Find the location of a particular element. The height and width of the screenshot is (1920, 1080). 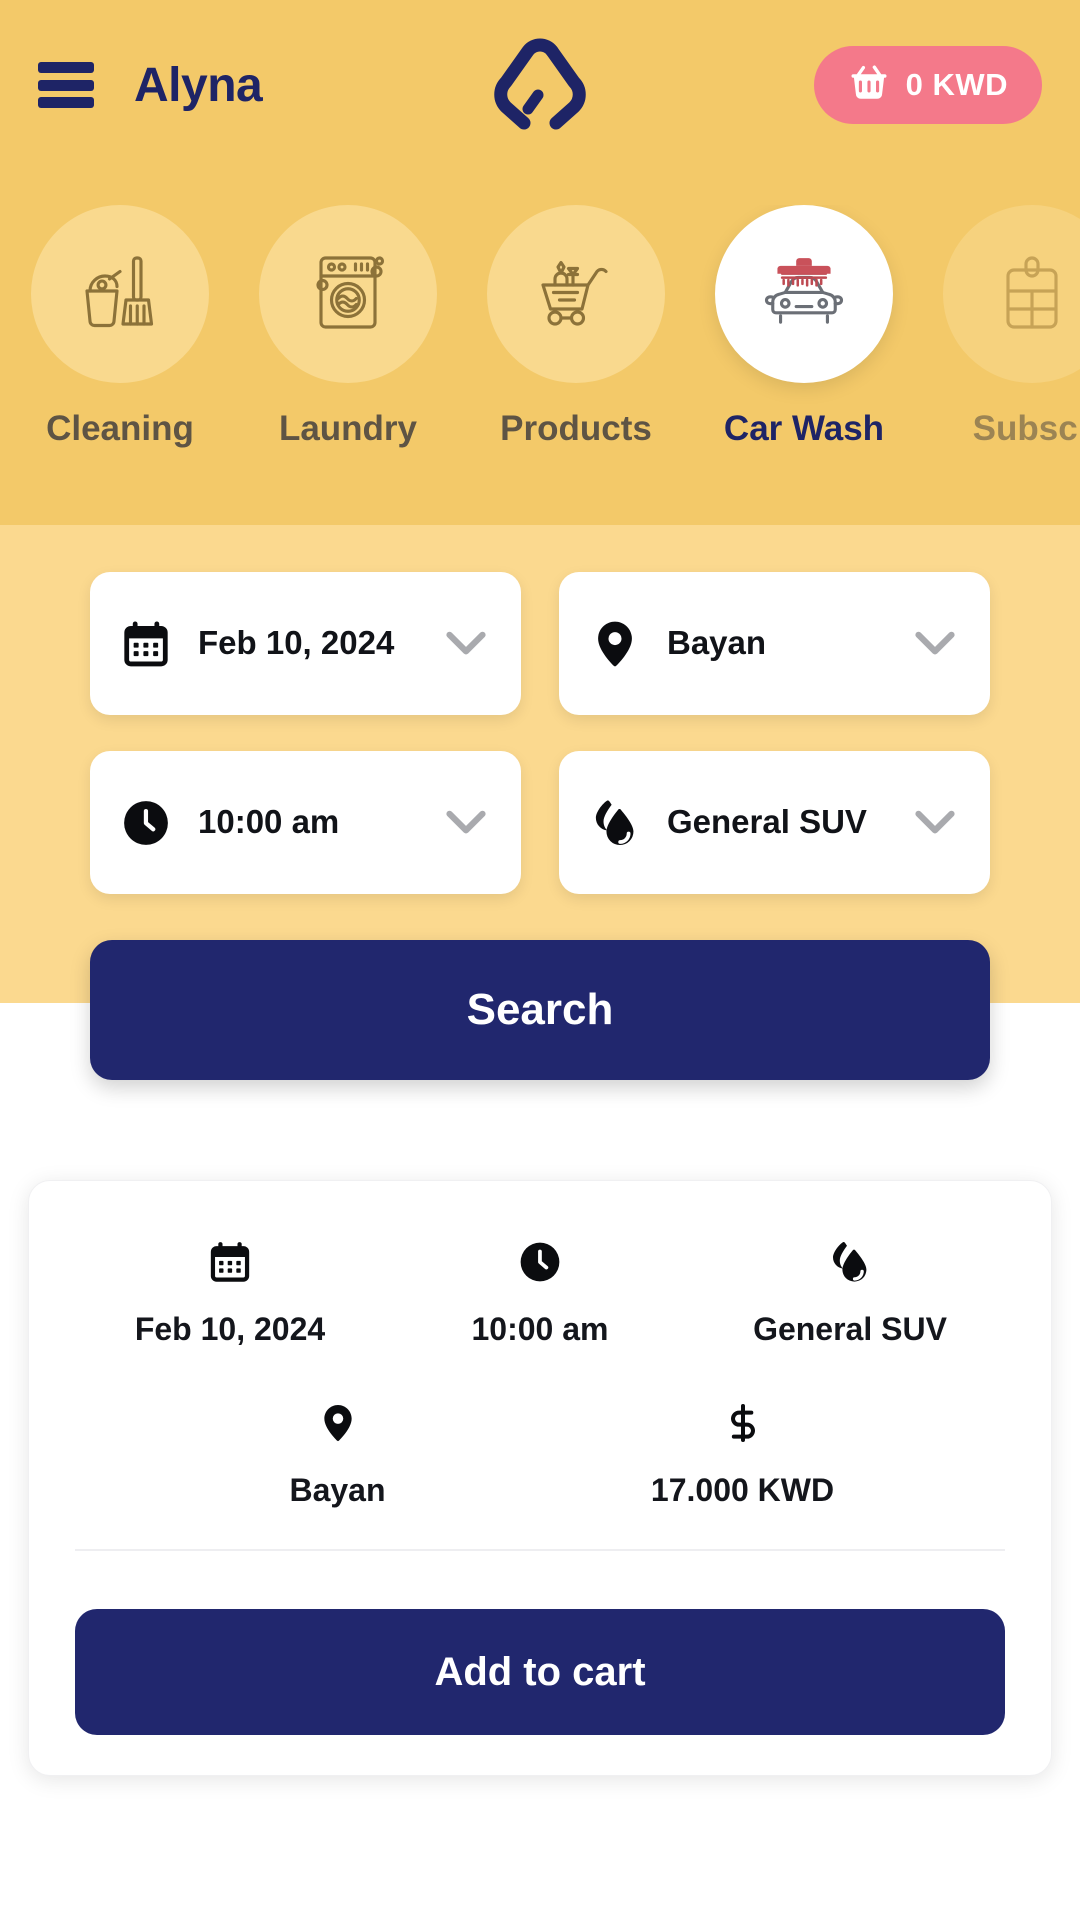

result-price: 17.000 KWD is located at coordinates (742, 1451).